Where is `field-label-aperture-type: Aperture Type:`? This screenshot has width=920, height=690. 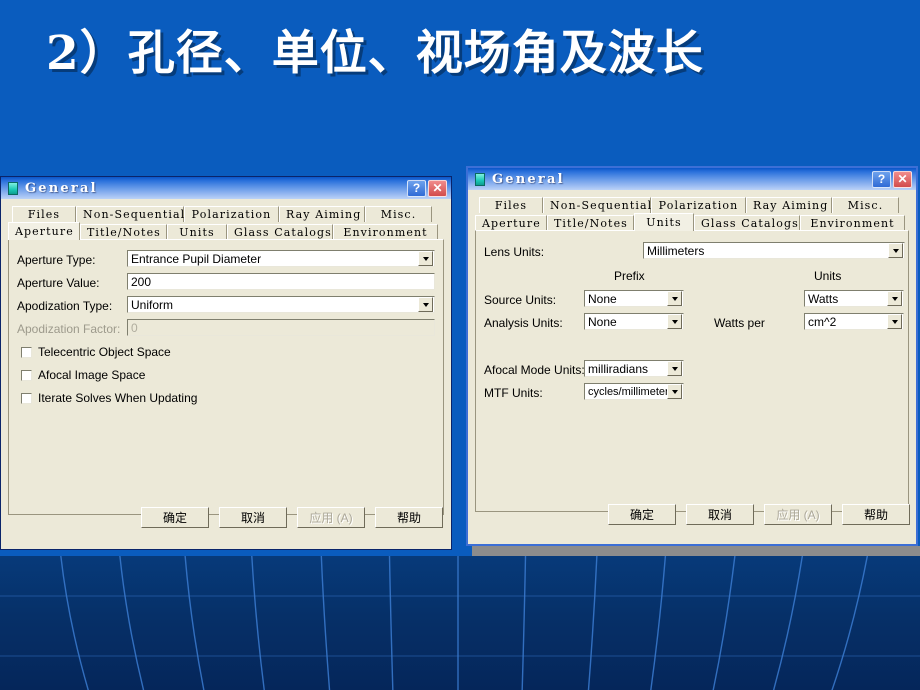
field-label-aperture-type: Aperture Type: is located at coordinates (56, 260).